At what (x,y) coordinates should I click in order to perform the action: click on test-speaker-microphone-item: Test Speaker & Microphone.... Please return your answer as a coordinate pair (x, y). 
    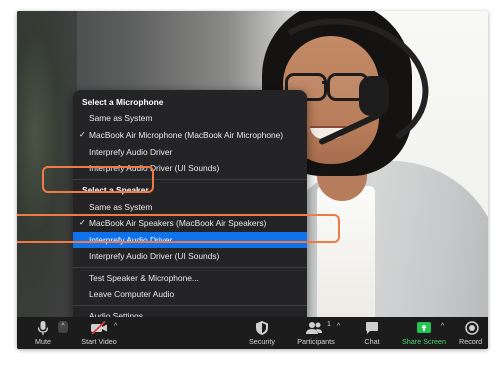
    Looking at the image, I should click on (190, 278).